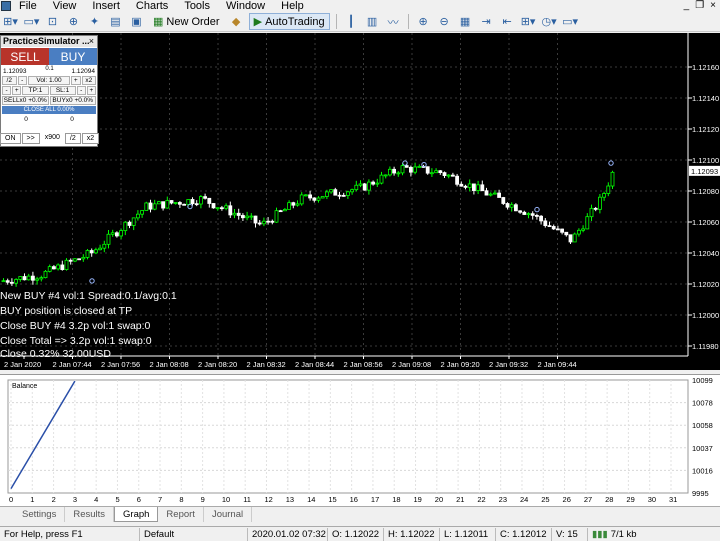 The width and height of the screenshot is (720, 541). What do you see at coordinates (72, 138) in the screenshot?
I see `speed-half-button: /2` at bounding box center [72, 138].